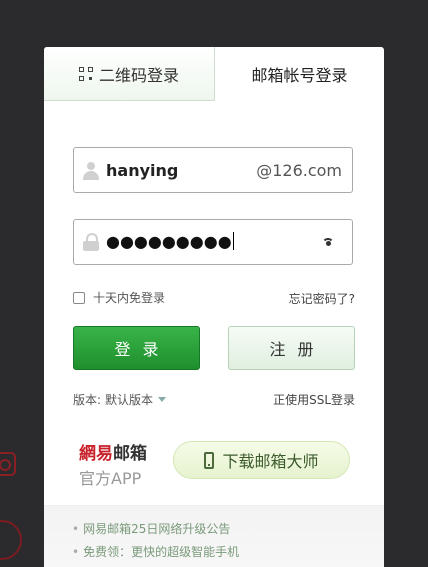 The height and width of the screenshot is (567, 428). I want to click on version-selector: 版本: 默认版本, so click(120, 399).